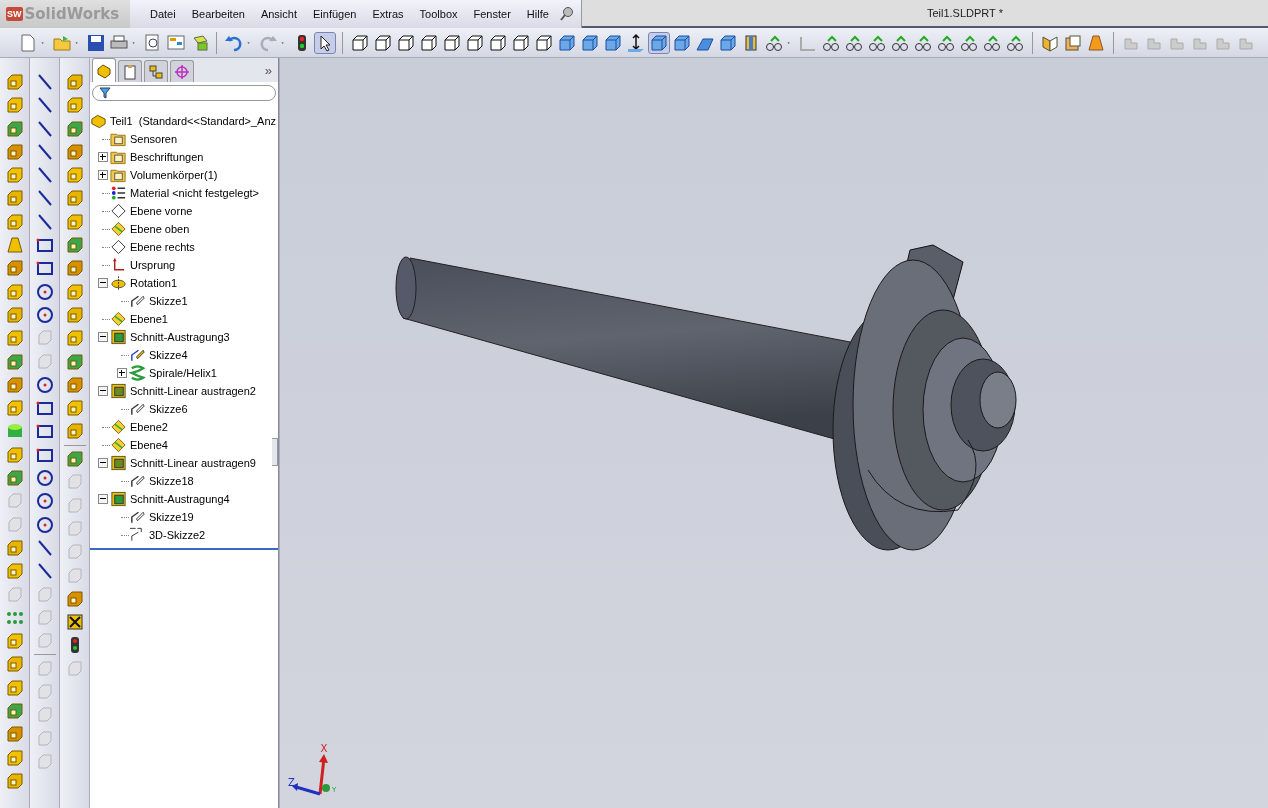 The height and width of the screenshot is (808, 1268). Describe the element at coordinates (162, 247) in the screenshot. I see `tree-item: Ebene rechts` at that location.